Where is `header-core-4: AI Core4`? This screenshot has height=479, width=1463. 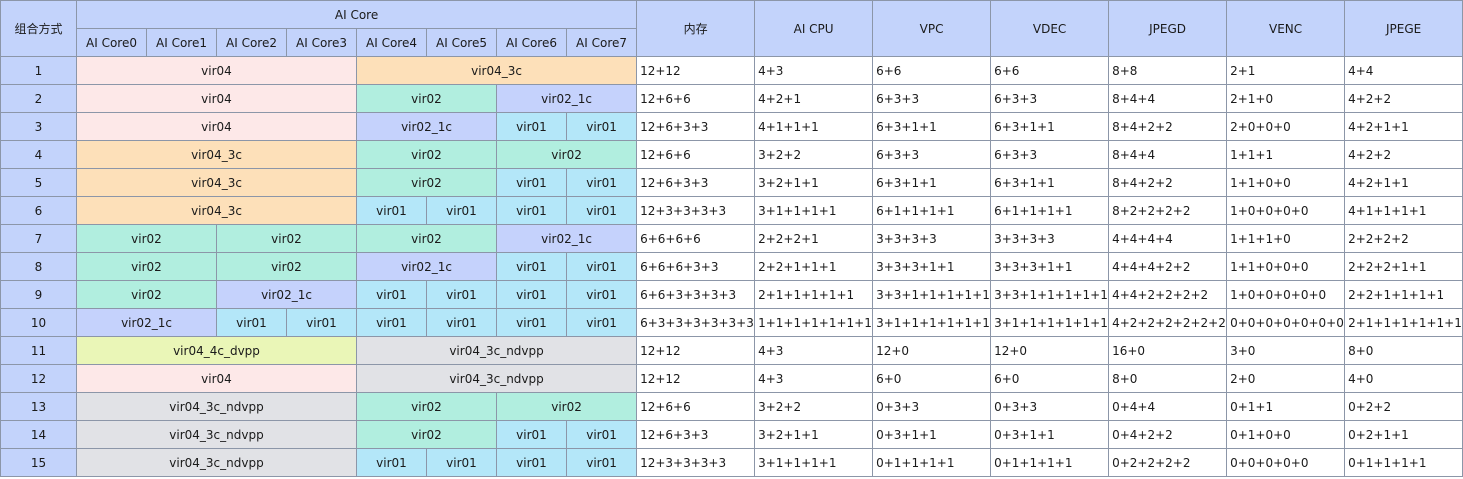
header-core-4: AI Core4 is located at coordinates (391, 42).